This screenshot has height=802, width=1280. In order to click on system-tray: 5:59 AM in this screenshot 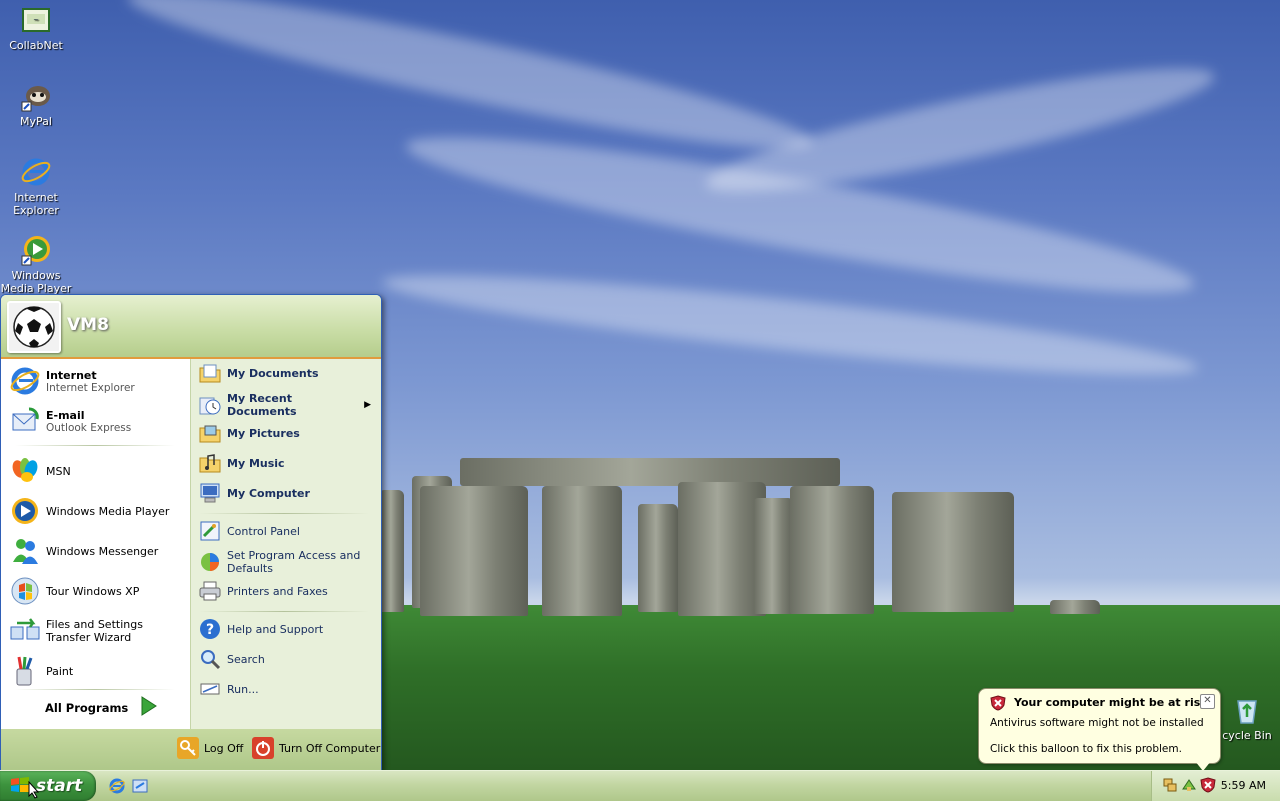, I will do `click(1215, 786)`.